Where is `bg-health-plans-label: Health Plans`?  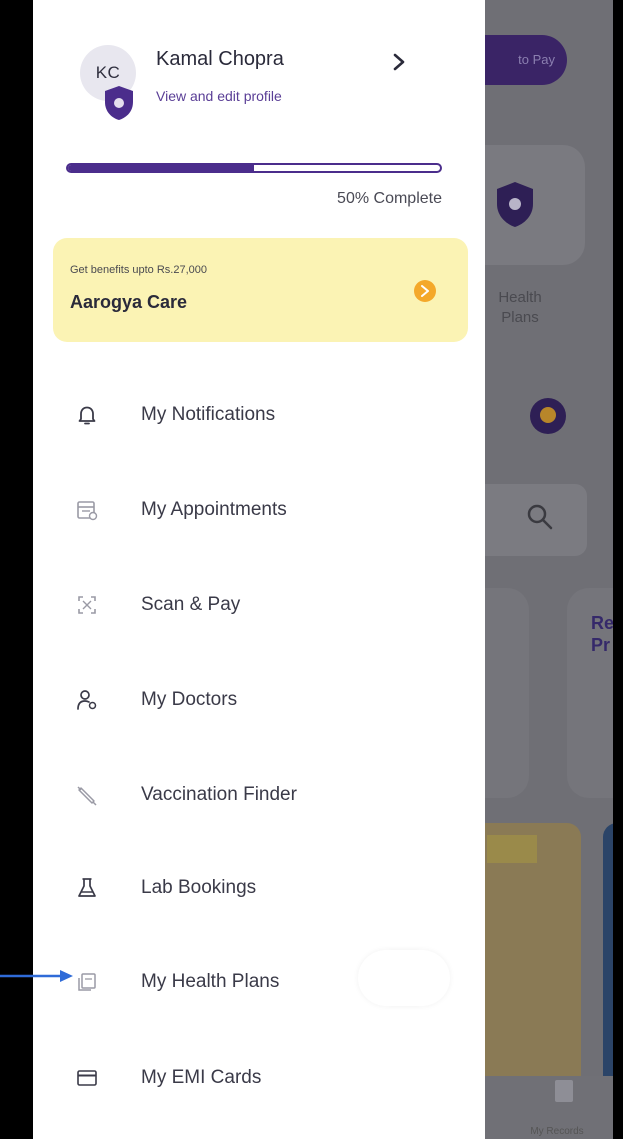
bg-health-plans-label: Health Plans is located at coordinates (520, 307).